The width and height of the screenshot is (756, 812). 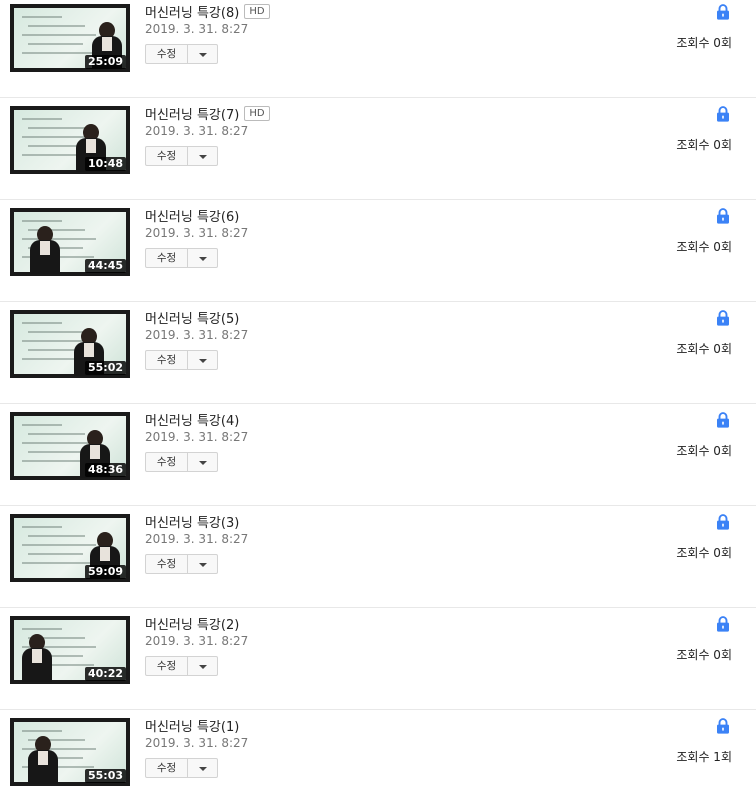 What do you see at coordinates (70, 446) in the screenshot?
I see `video-thumbnail: 48:36` at bounding box center [70, 446].